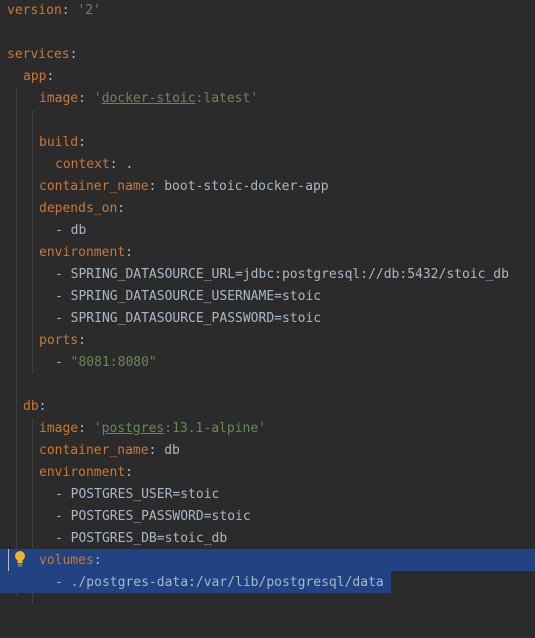 This screenshot has width=535, height=638. I want to click on yaml-string-value: '2', so click(89, 10).